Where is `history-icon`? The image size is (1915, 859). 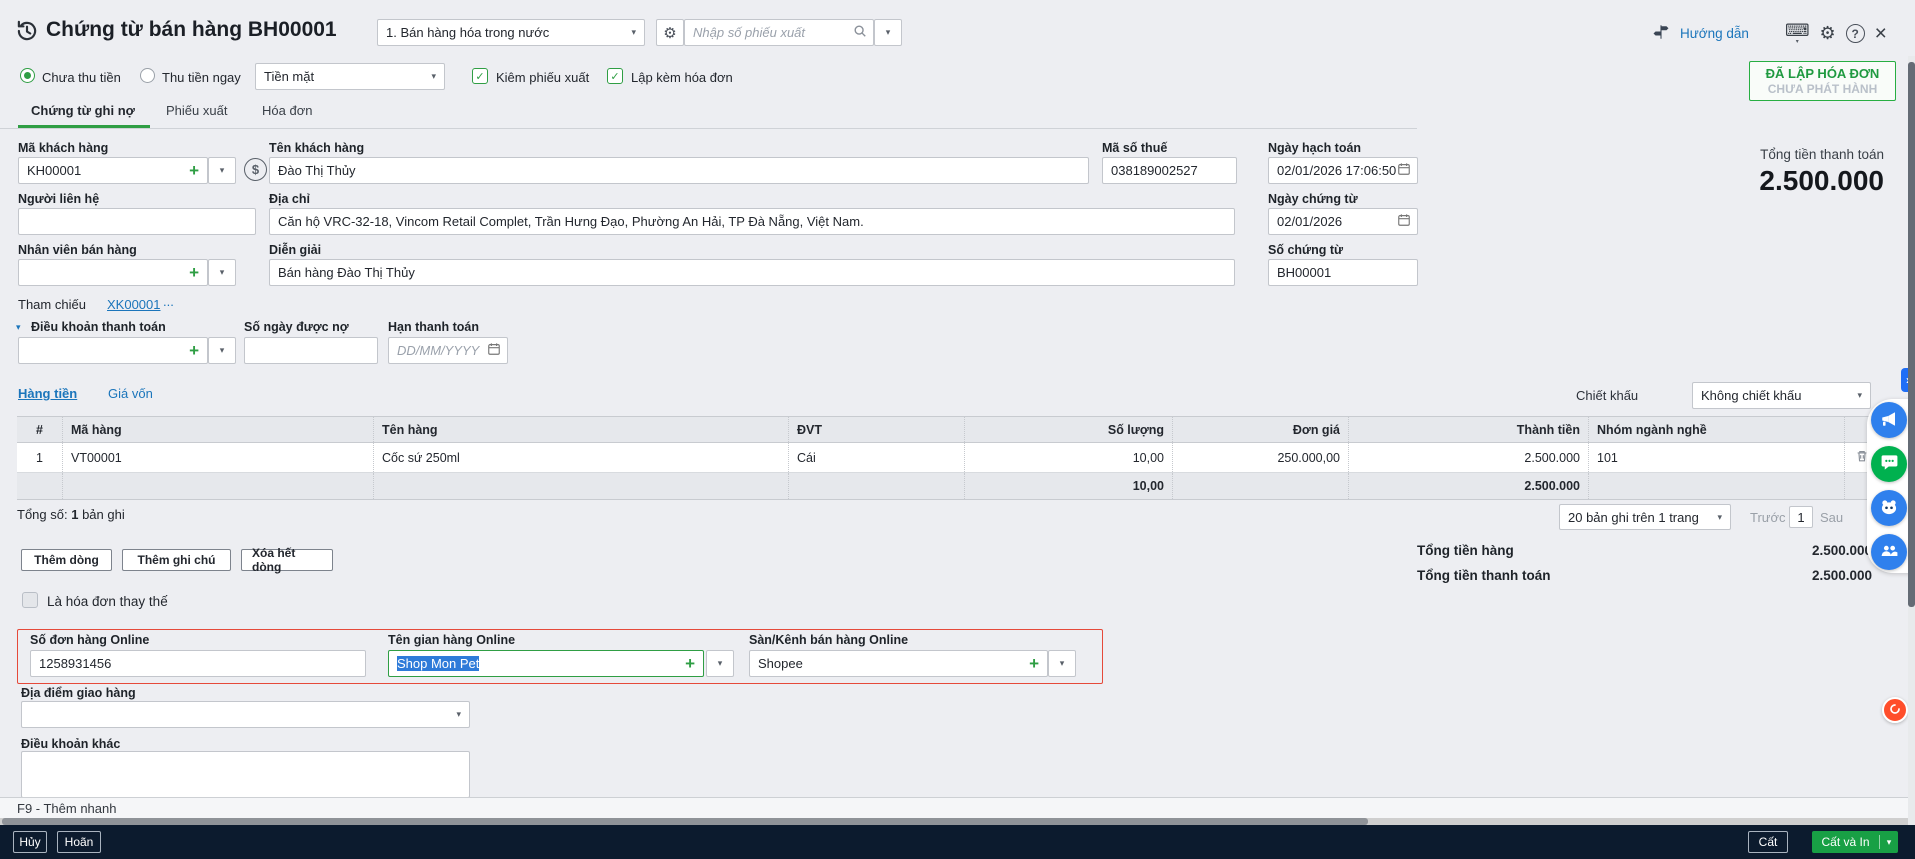
history-icon is located at coordinates (27, 32).